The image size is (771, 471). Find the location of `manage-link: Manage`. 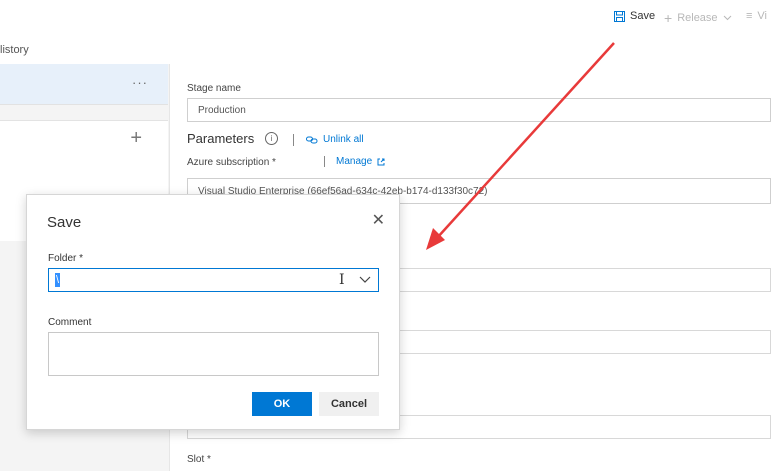

manage-link: Manage is located at coordinates (360, 161).